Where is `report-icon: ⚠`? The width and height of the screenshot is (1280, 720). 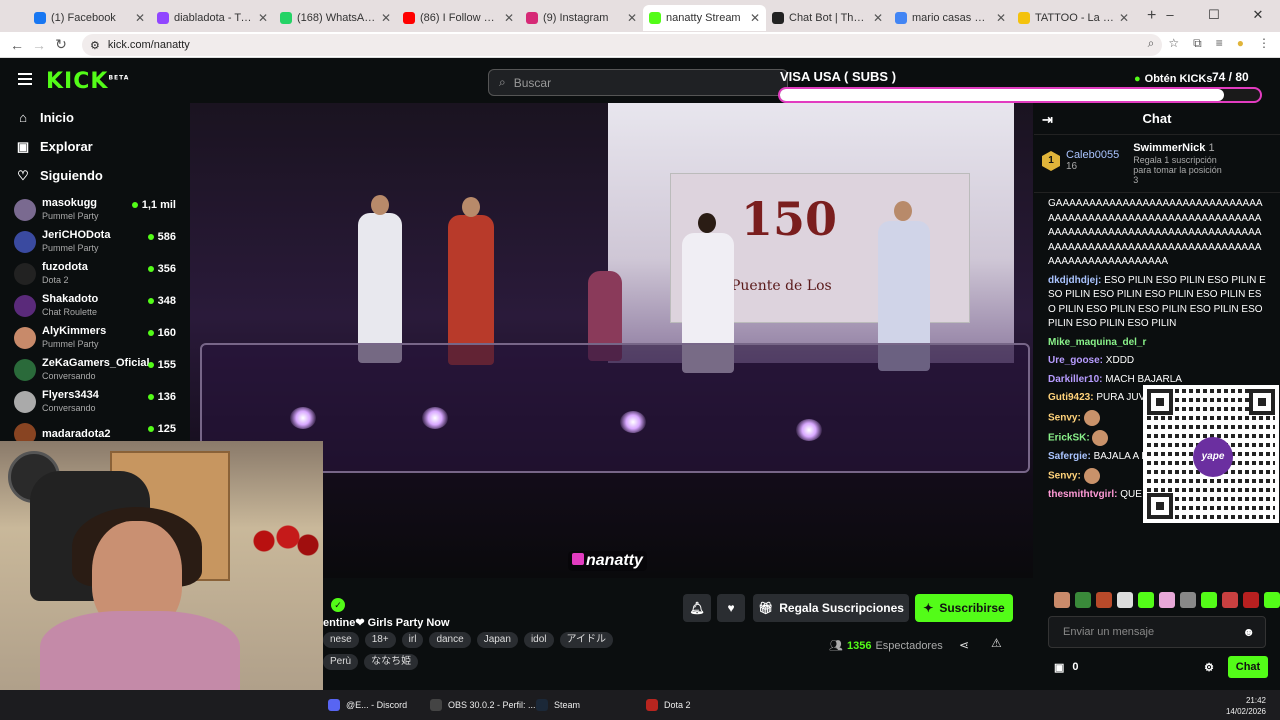
report-icon: ⚠ is located at coordinates (996, 643).